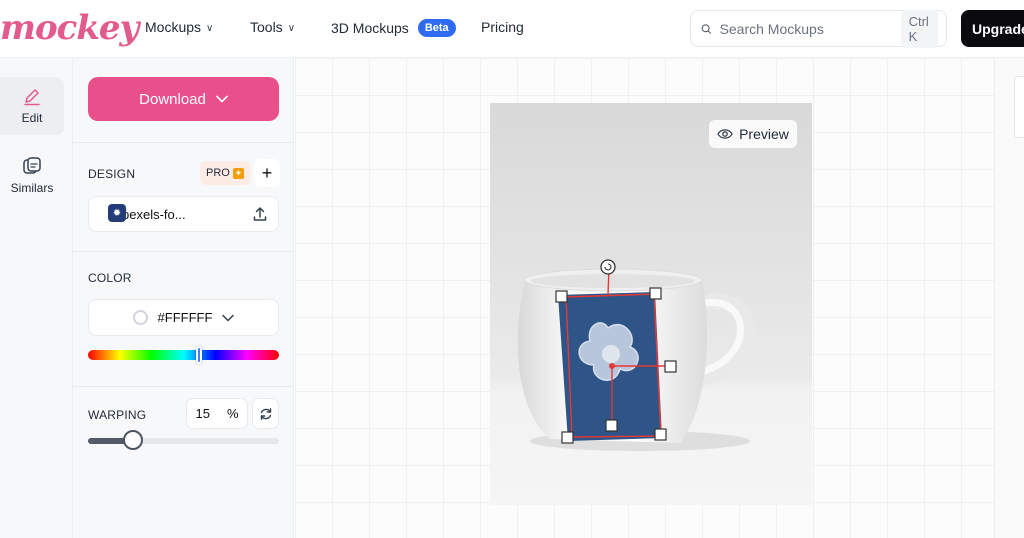 The width and height of the screenshot is (1024, 538). I want to click on pro-badge: PRO ✦, so click(225, 173).